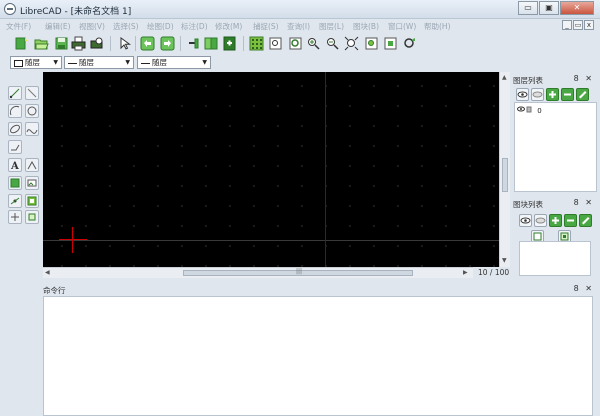  What do you see at coordinates (72, 240) in the screenshot?
I see `origin-marker-y` at bounding box center [72, 240].